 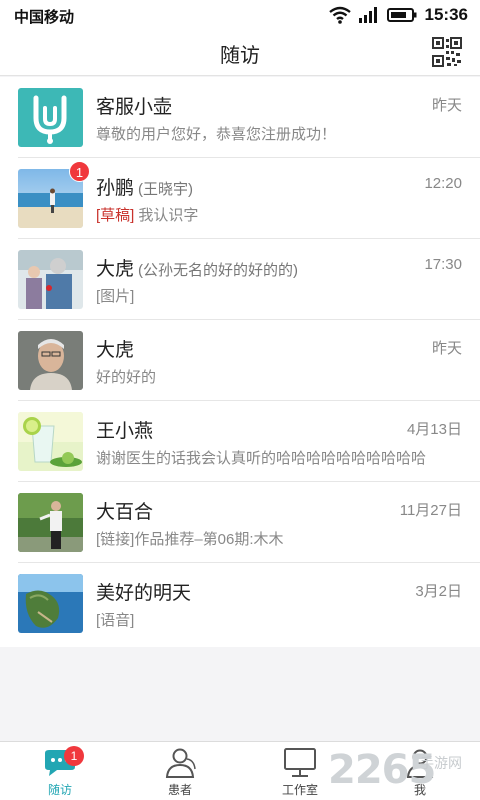 What do you see at coordinates (79, 171) in the screenshot?
I see `unread-badge: 1` at bounding box center [79, 171].